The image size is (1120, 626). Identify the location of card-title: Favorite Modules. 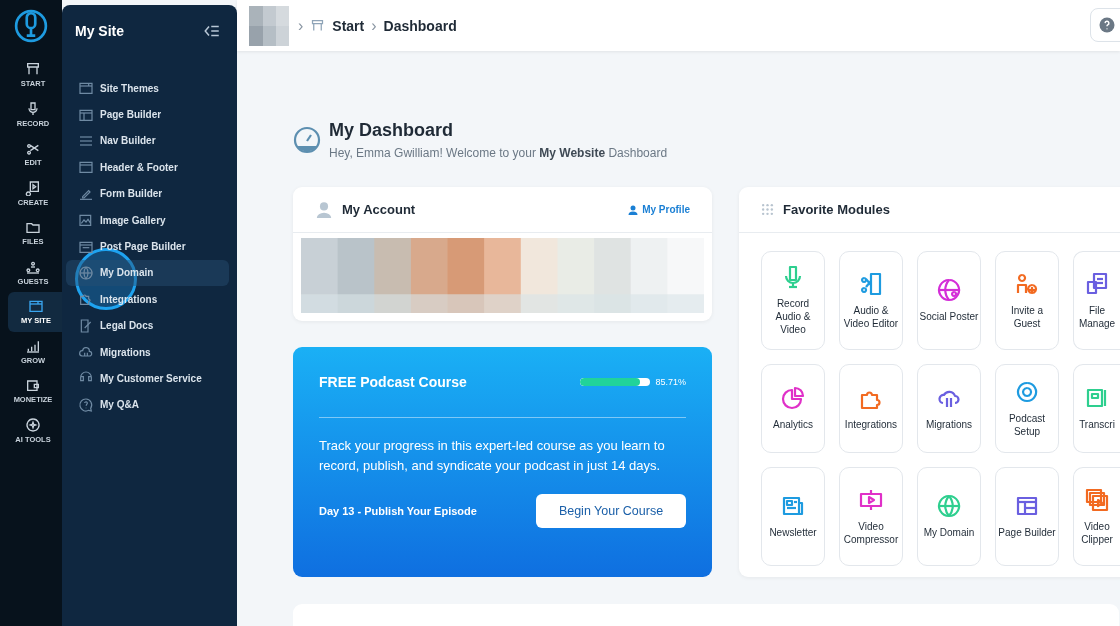
(836, 209).